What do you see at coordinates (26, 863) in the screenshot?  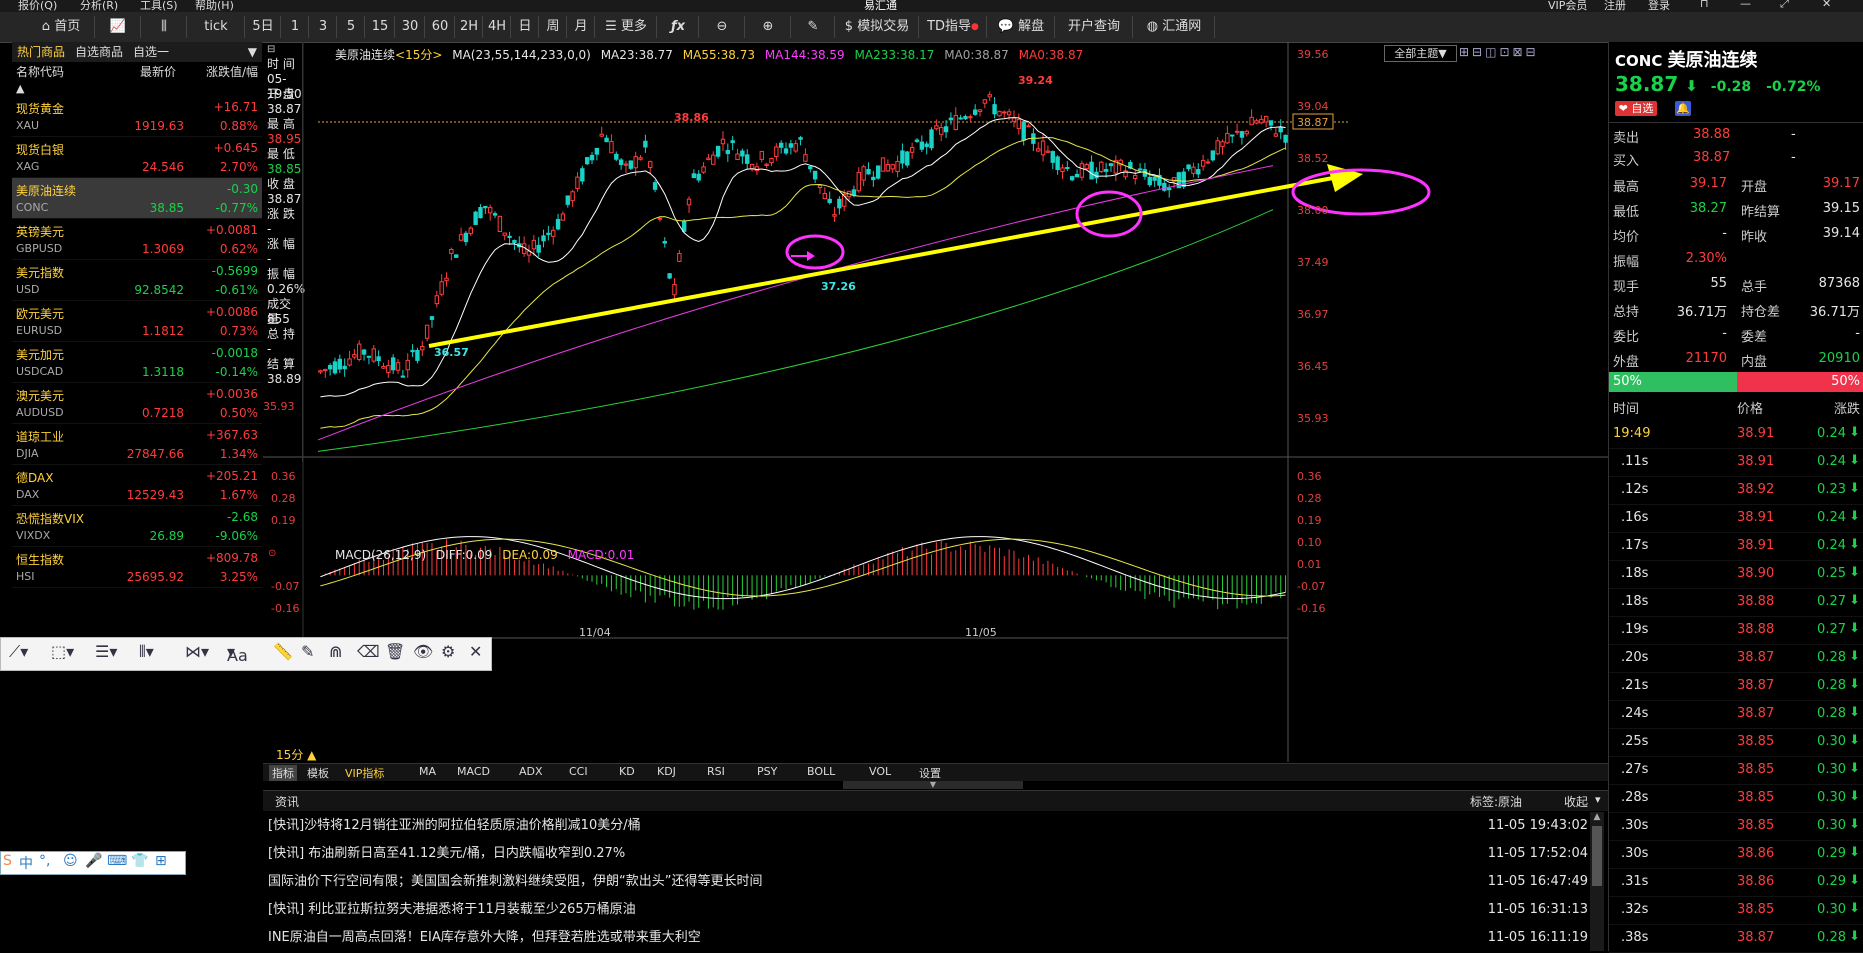 I see `ime-lang: 中` at bounding box center [26, 863].